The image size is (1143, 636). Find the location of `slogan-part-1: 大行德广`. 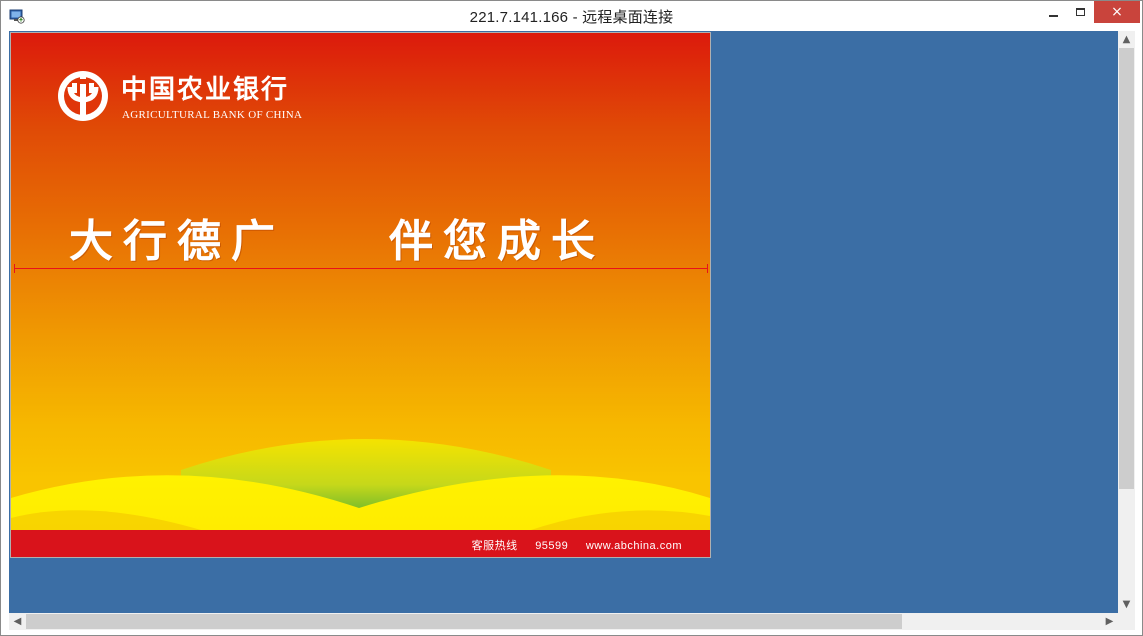

slogan-part-1: 大行德广 is located at coordinates (177, 241).